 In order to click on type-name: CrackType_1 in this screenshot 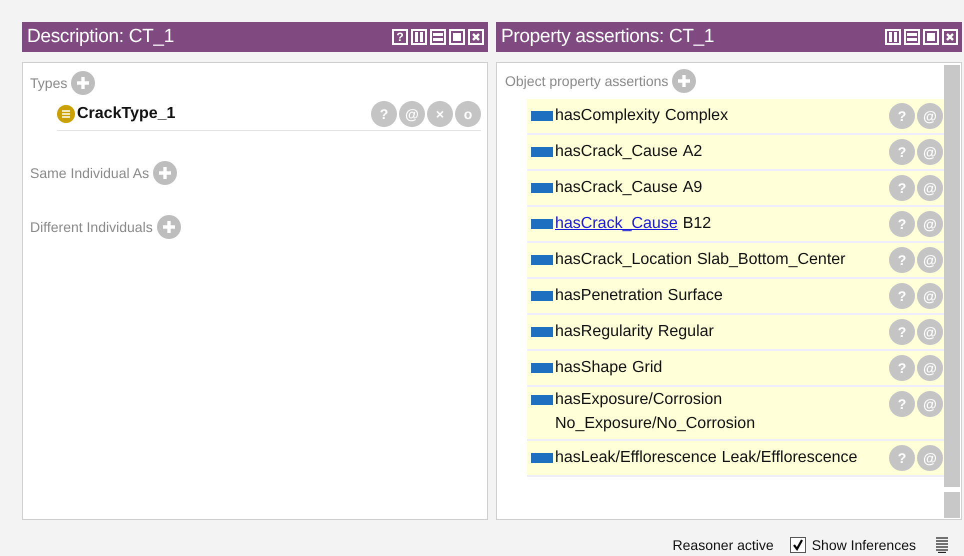, I will do `click(126, 114)`.